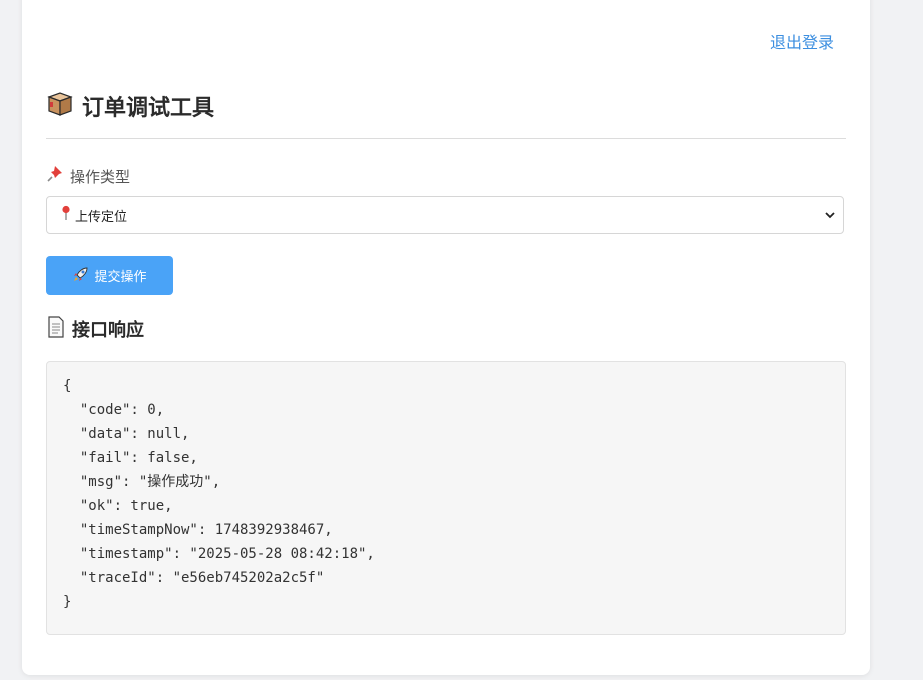 This screenshot has width=923, height=680. What do you see at coordinates (56, 329) in the screenshot?
I see `document-icon` at bounding box center [56, 329].